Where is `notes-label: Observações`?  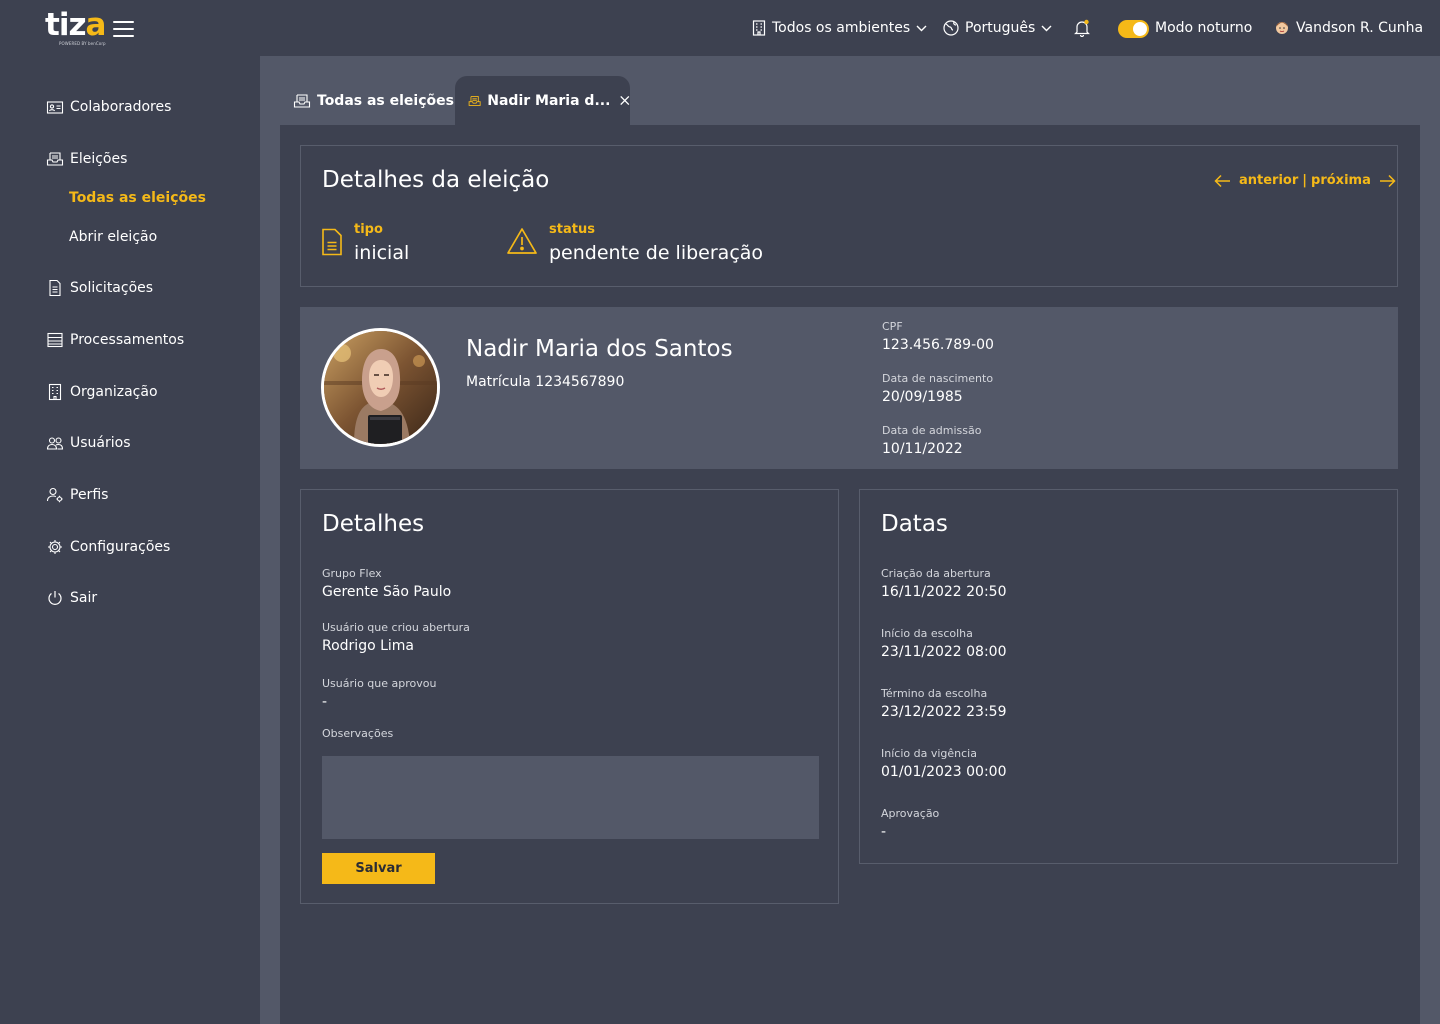 notes-label: Observações is located at coordinates (358, 733).